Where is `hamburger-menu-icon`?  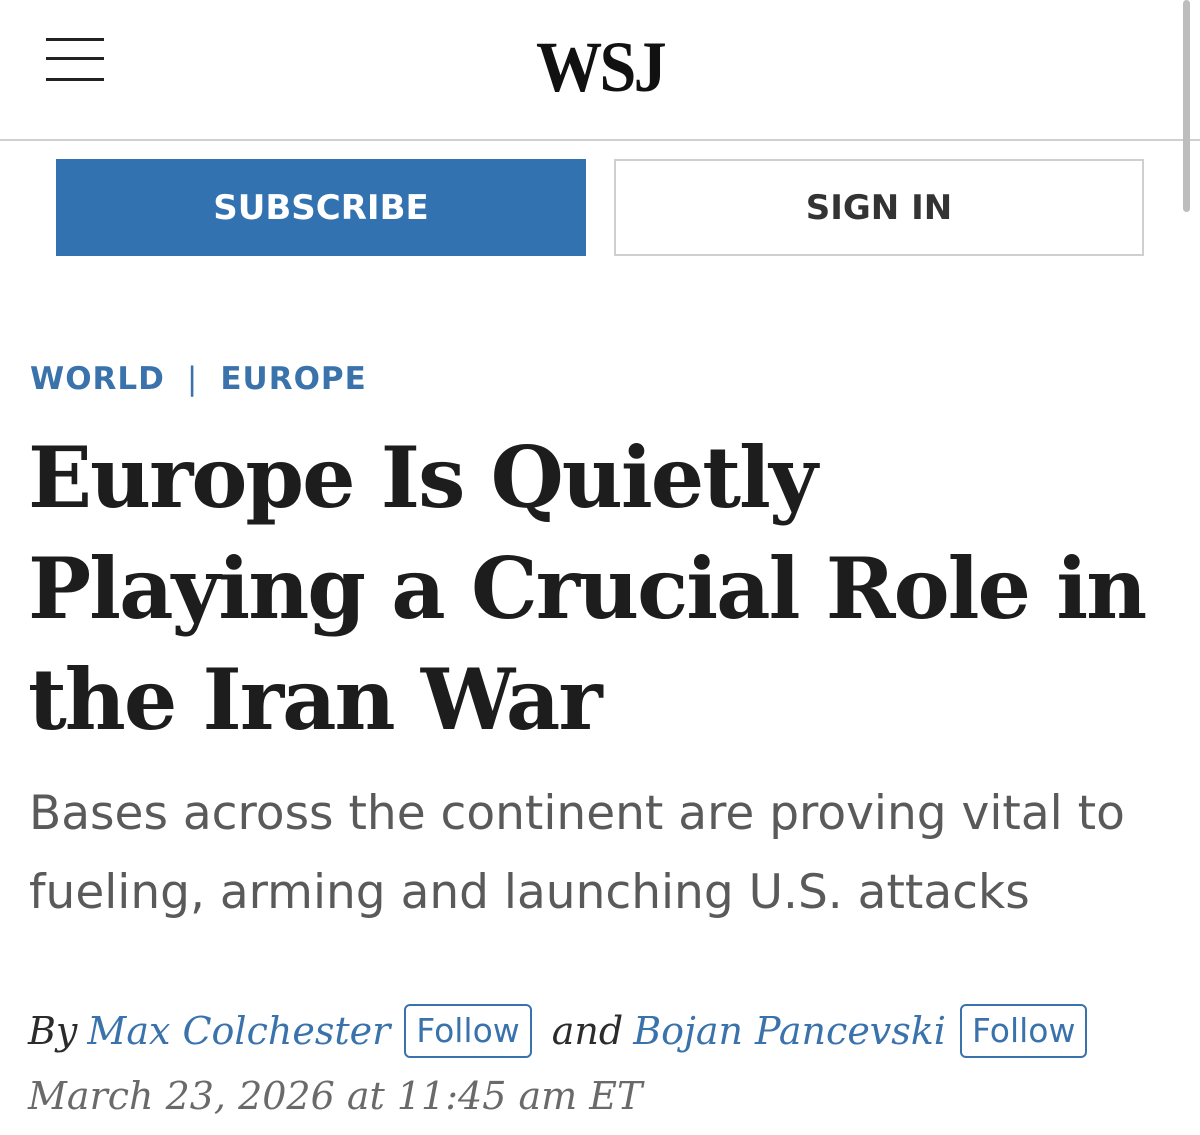
hamburger-menu-icon is located at coordinates (75, 60).